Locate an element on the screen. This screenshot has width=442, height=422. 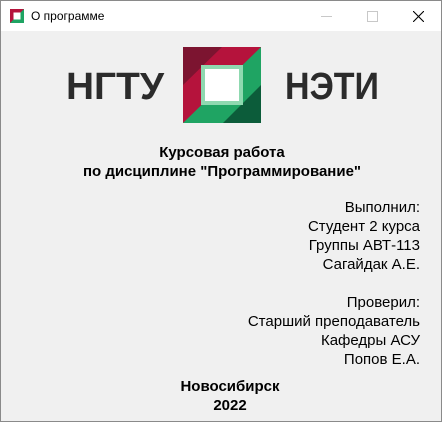
checked-role: Старший преподаватель is located at coordinates (333, 321).